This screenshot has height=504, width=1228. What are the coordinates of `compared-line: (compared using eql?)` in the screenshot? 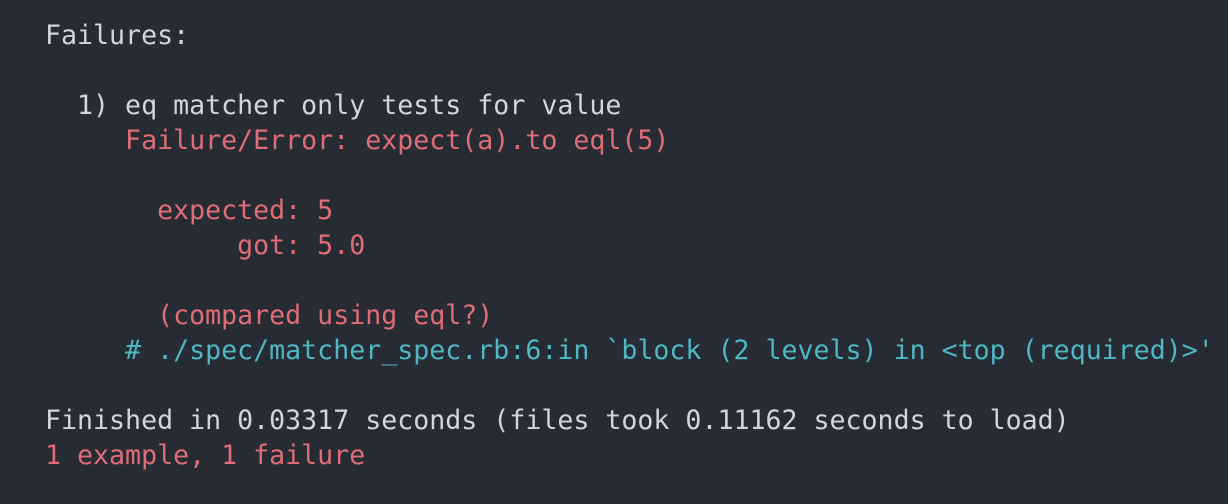 It's located at (269, 315).